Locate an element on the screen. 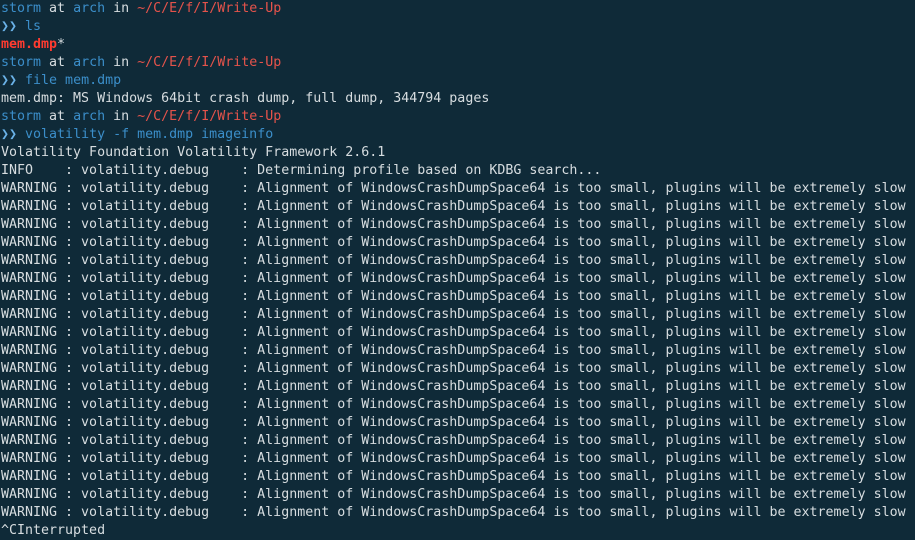 This screenshot has height=540, width=915. command-line: ❯❯ file mem.dmp is located at coordinates (458, 81).